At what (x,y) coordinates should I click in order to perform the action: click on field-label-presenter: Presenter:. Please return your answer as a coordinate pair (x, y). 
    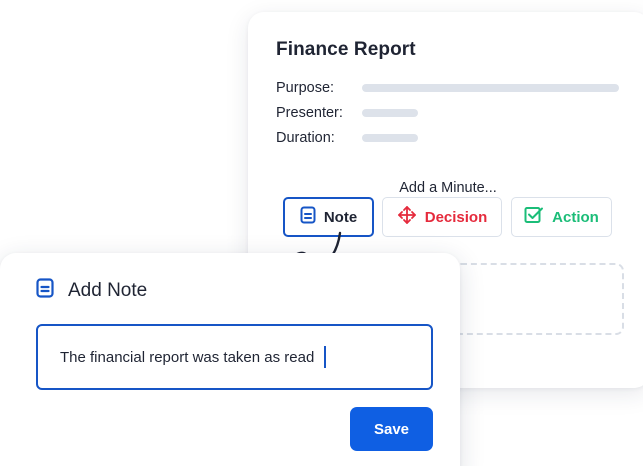
    Looking at the image, I should click on (309, 113).